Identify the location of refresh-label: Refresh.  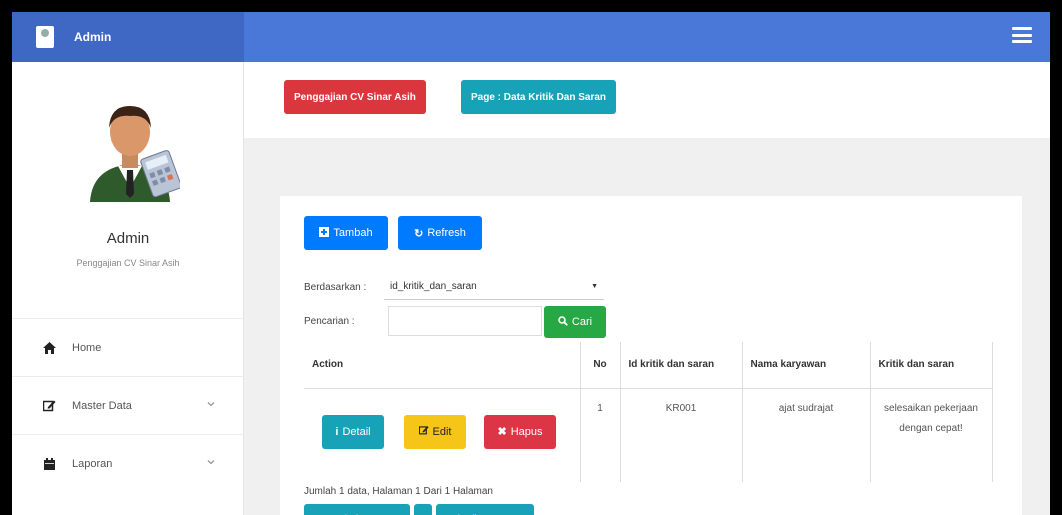
(446, 233).